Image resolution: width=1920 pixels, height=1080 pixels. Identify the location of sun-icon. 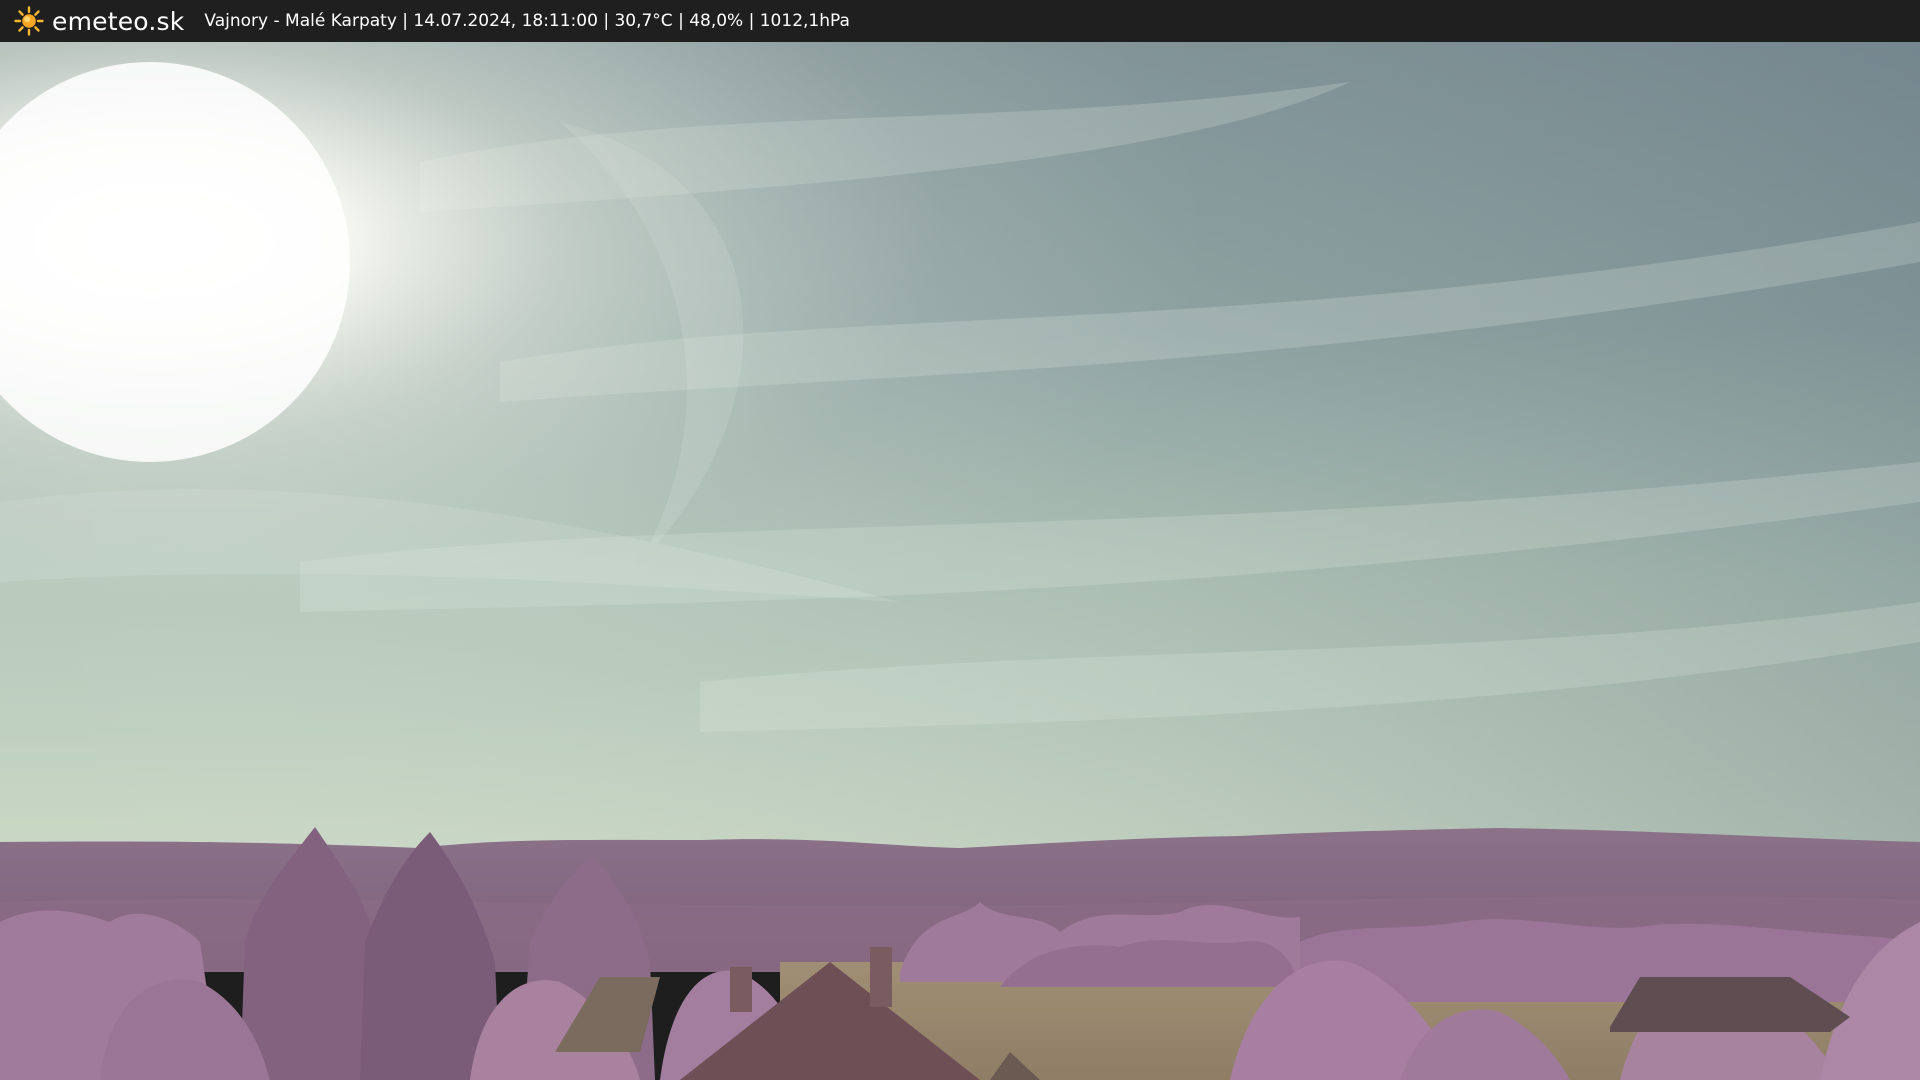
(29, 21).